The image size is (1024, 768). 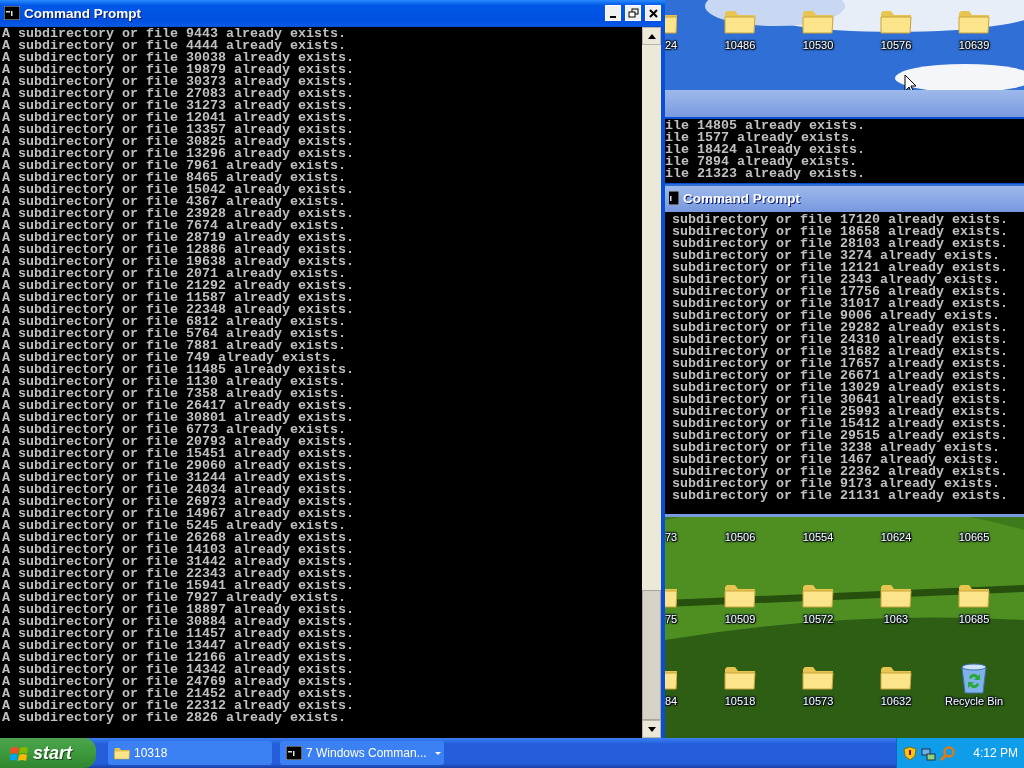 What do you see at coordinates (178, 622) in the screenshot?
I see `console-line: A subdirectory or file 30884 already exists.` at bounding box center [178, 622].